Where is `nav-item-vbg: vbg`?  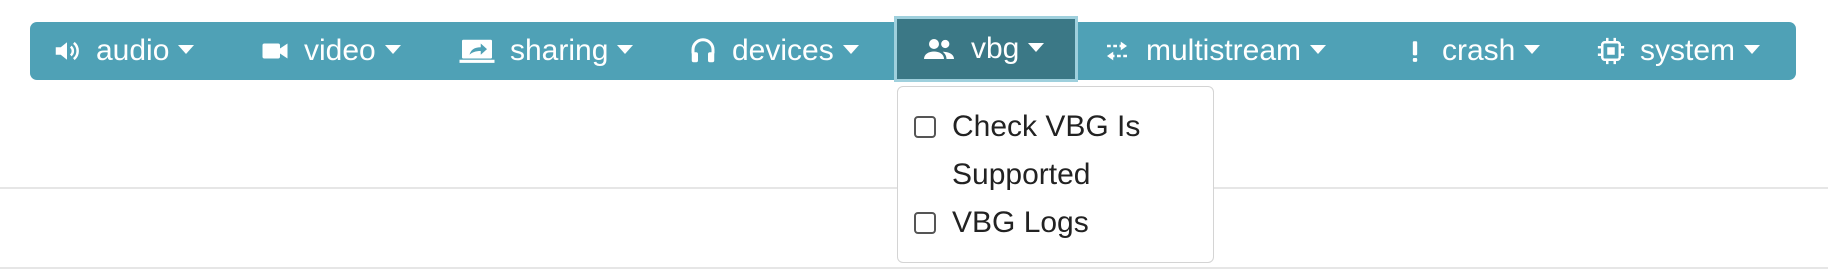
nav-item-vbg: vbg is located at coordinates (986, 49).